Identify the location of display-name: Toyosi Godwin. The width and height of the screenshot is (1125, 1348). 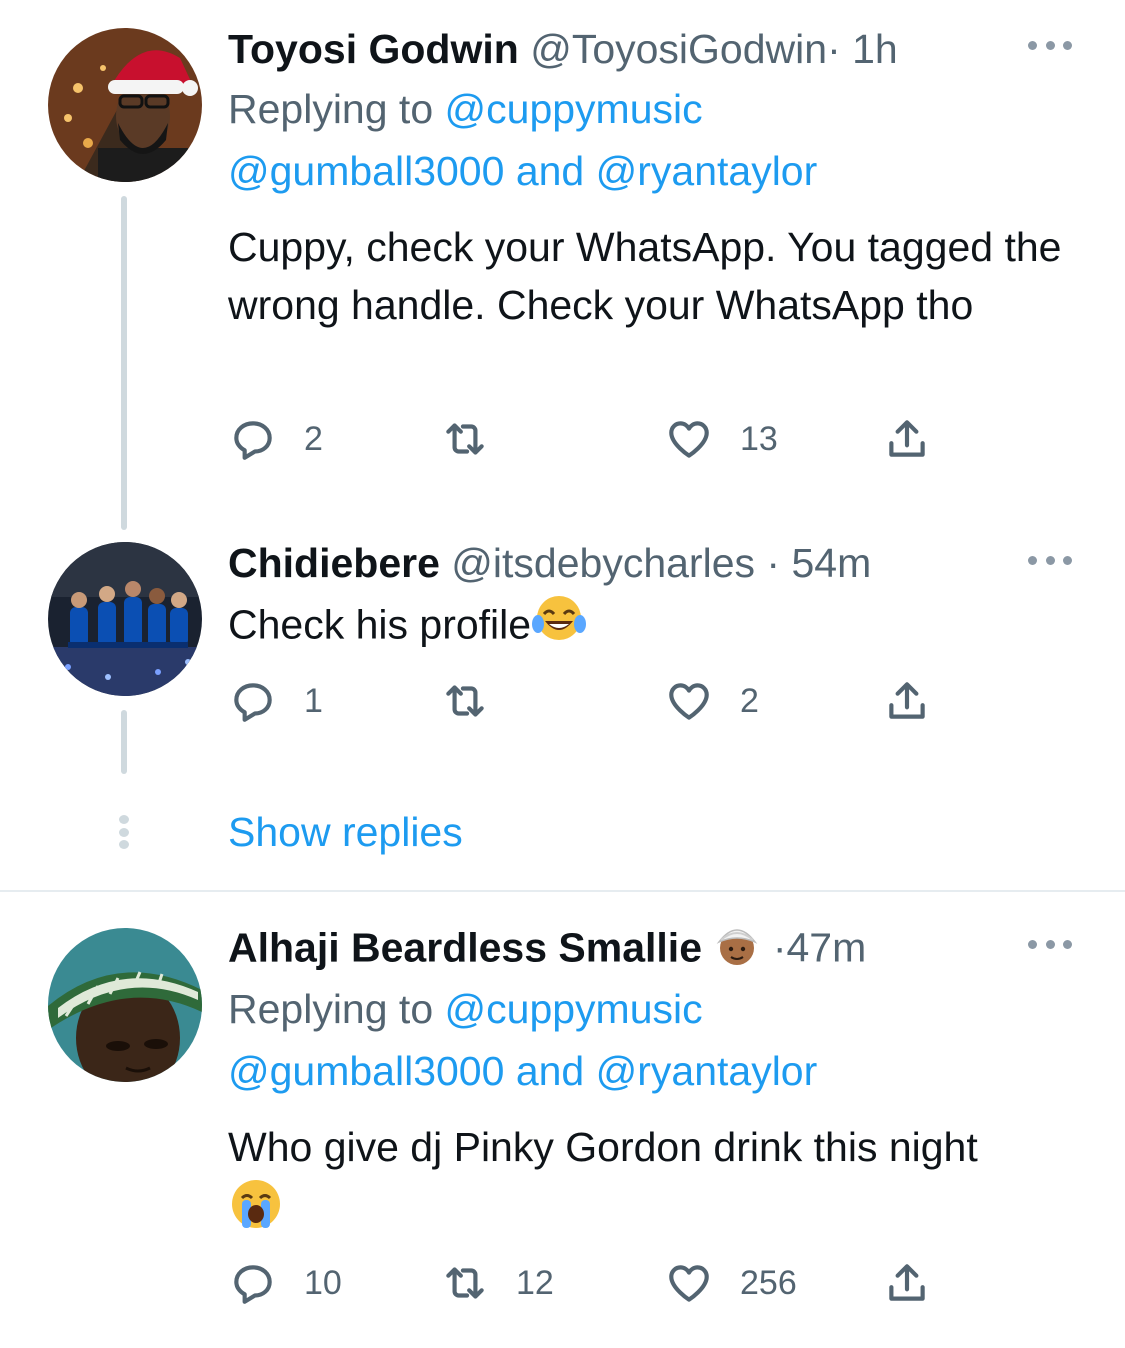
(373, 49).